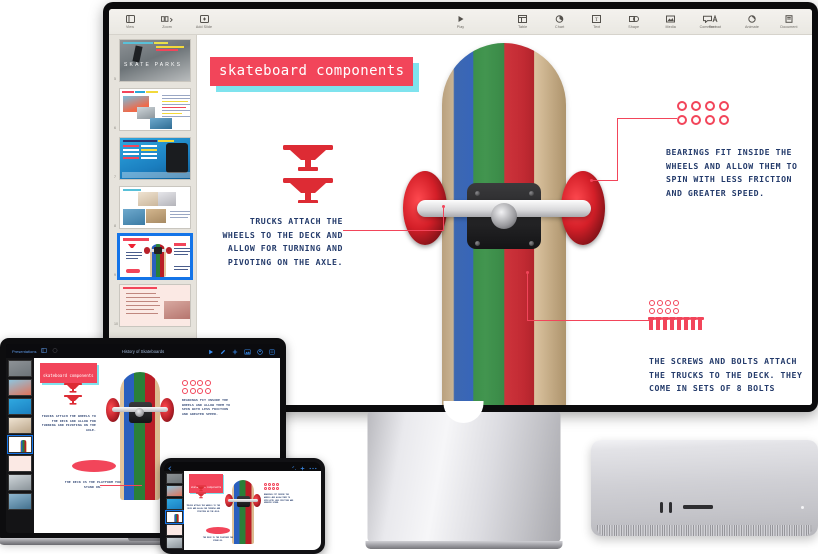 This screenshot has height=554, width=818. I want to click on bearing-ring-row, so click(703, 106).